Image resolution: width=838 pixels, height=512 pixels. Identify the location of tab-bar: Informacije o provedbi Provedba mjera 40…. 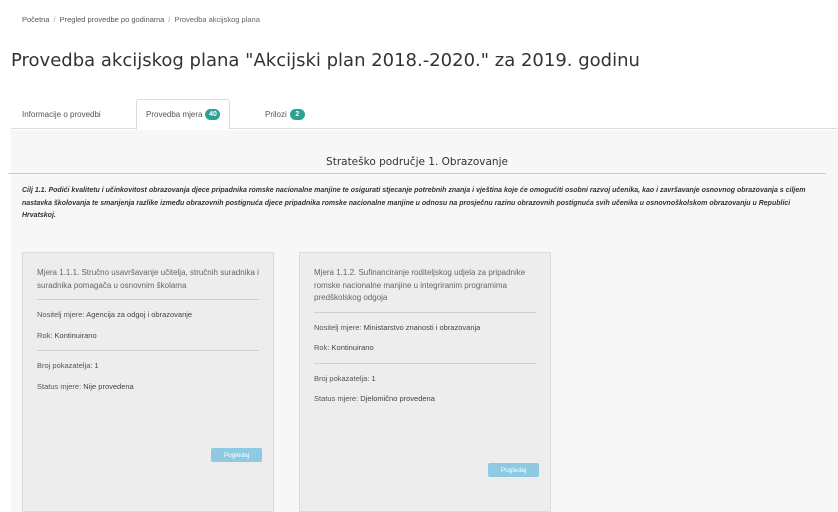
(424, 114).